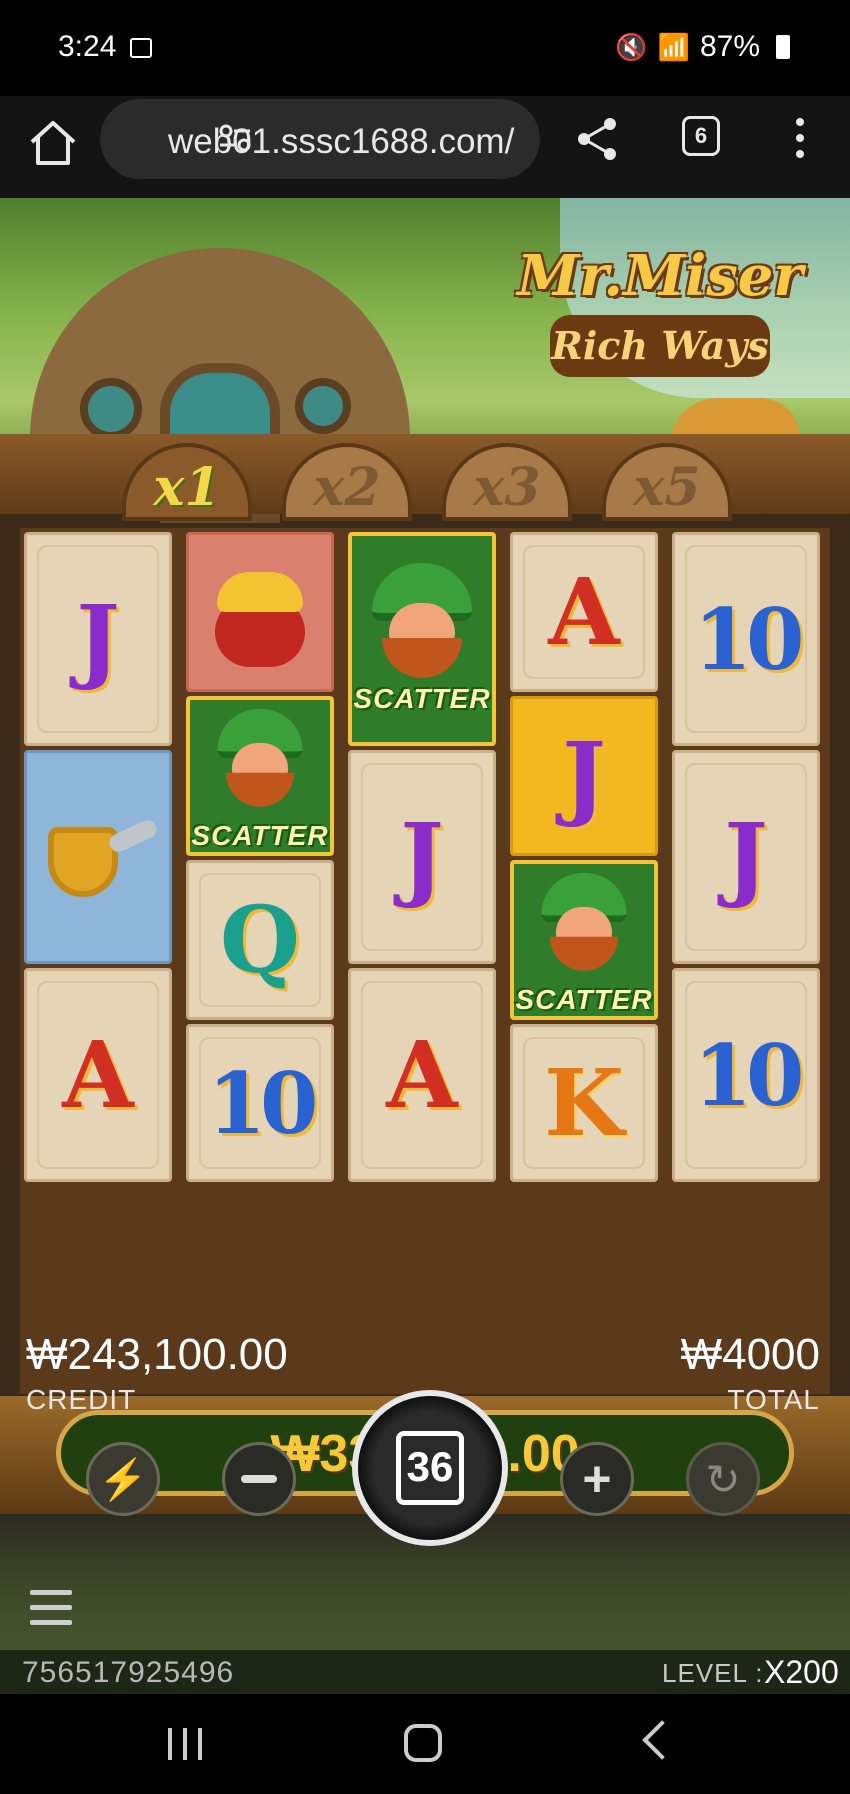 This screenshot has width=850, height=1794. I want to click on share-icon, so click(597, 139).